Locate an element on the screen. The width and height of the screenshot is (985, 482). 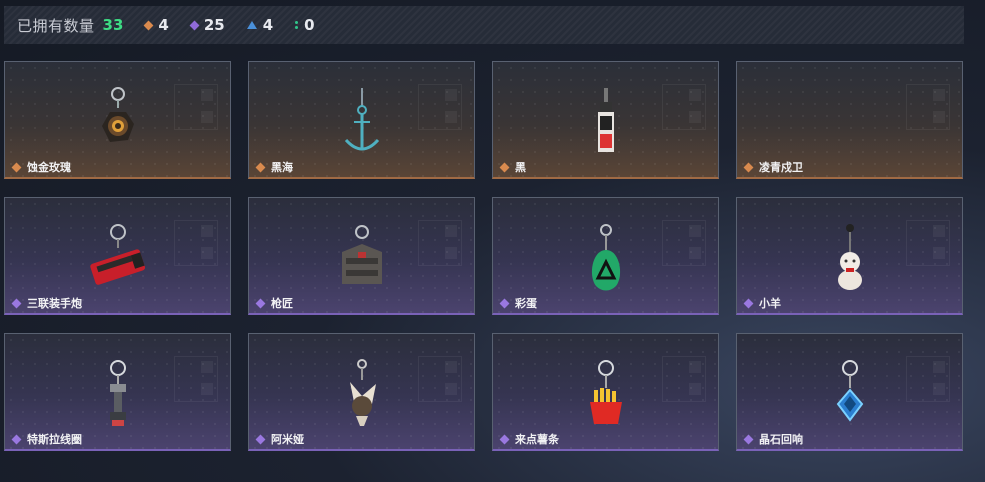
charm-card: 来点薯条 is located at coordinates (605, 392).